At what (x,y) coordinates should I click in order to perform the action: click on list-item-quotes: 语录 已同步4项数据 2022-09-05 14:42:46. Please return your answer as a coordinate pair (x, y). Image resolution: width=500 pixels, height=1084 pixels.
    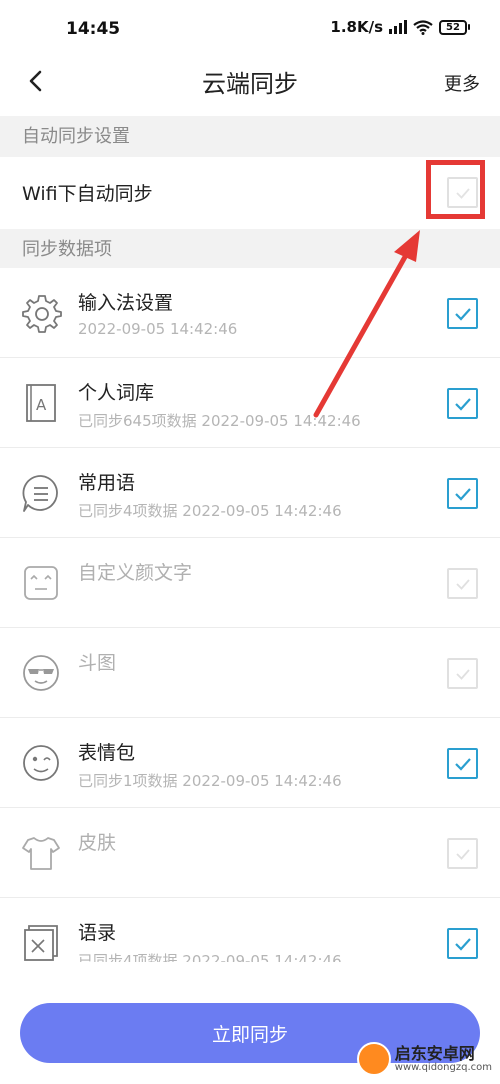
    Looking at the image, I should click on (250, 930).